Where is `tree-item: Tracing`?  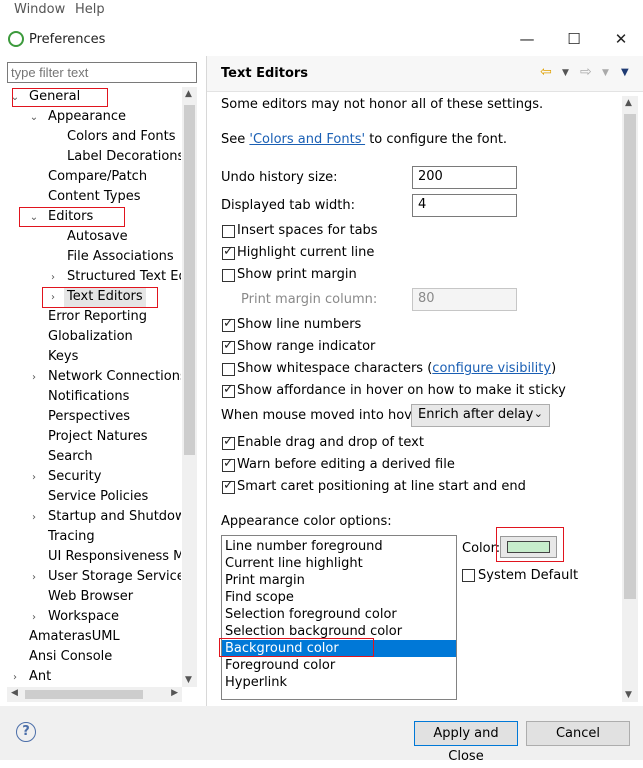
tree-item: Tracing is located at coordinates (71, 537).